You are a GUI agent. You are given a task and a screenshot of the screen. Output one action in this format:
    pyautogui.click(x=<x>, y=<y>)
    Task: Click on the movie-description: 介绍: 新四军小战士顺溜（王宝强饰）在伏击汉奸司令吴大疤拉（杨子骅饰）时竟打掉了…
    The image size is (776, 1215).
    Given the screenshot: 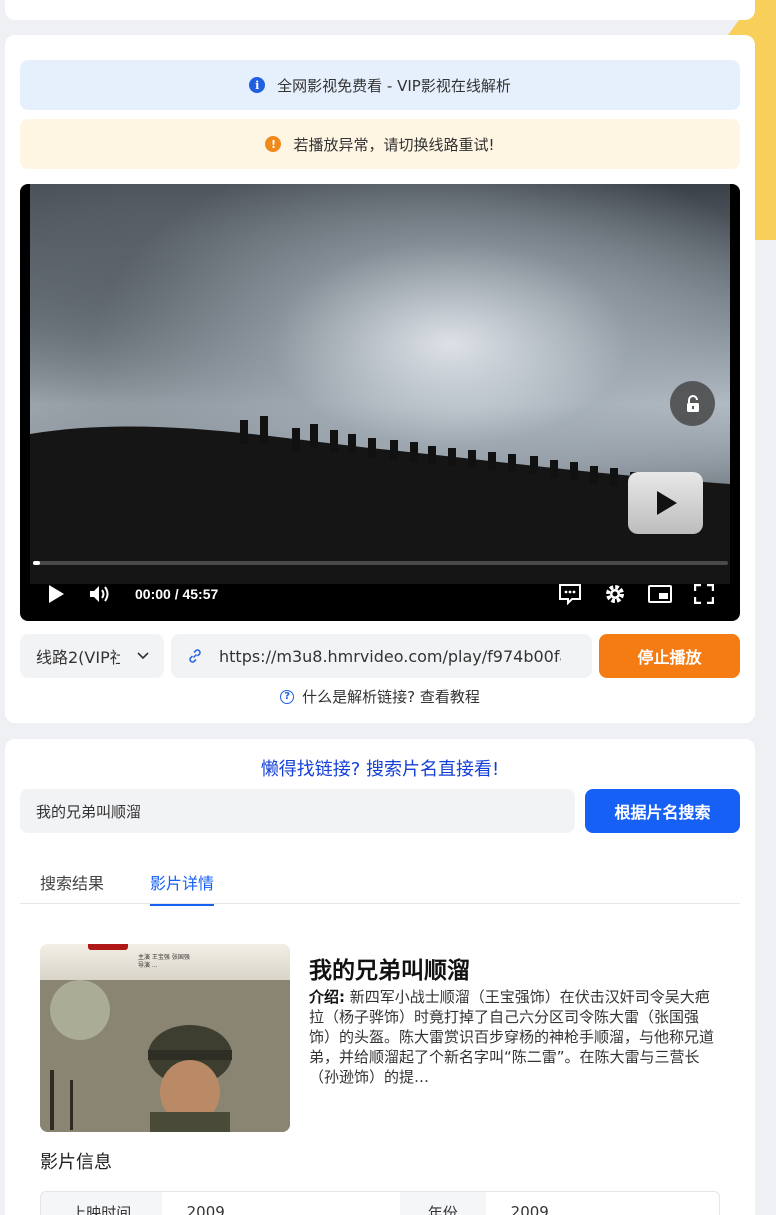 What is the action you would take?
    pyautogui.click(x=513, y=1037)
    